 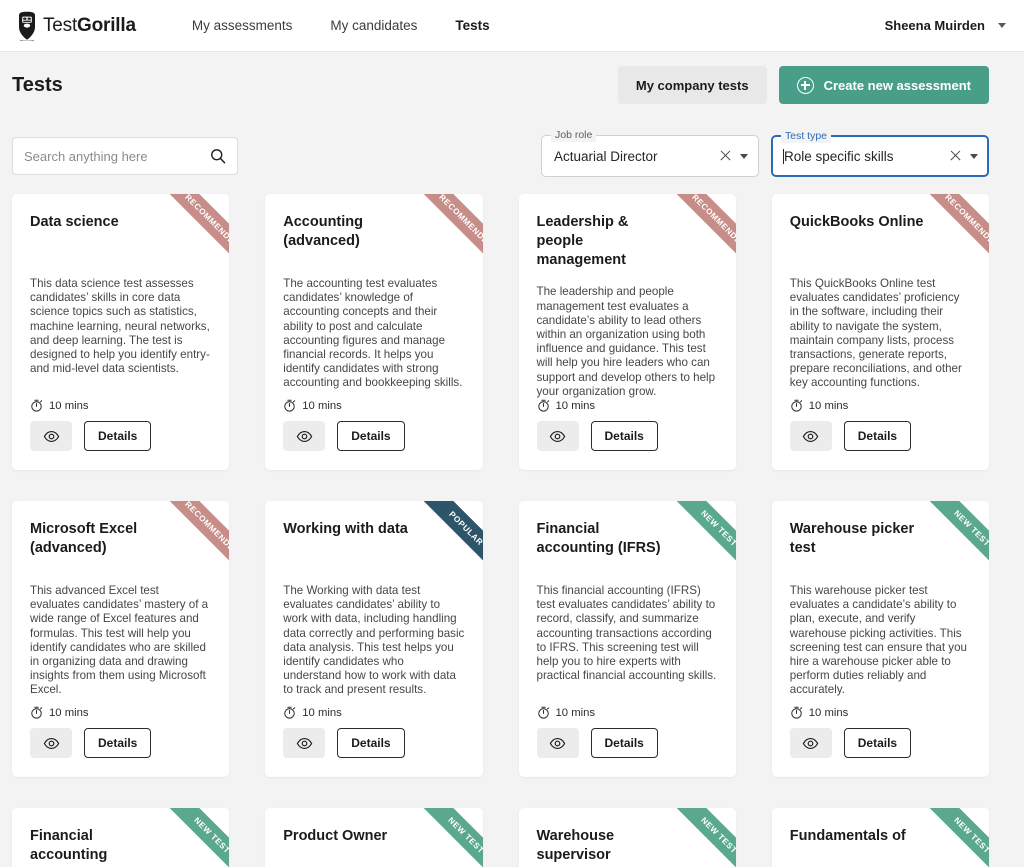 What do you see at coordinates (934, 25) in the screenshot?
I see `user-name-label: Sheena Muirden` at bounding box center [934, 25].